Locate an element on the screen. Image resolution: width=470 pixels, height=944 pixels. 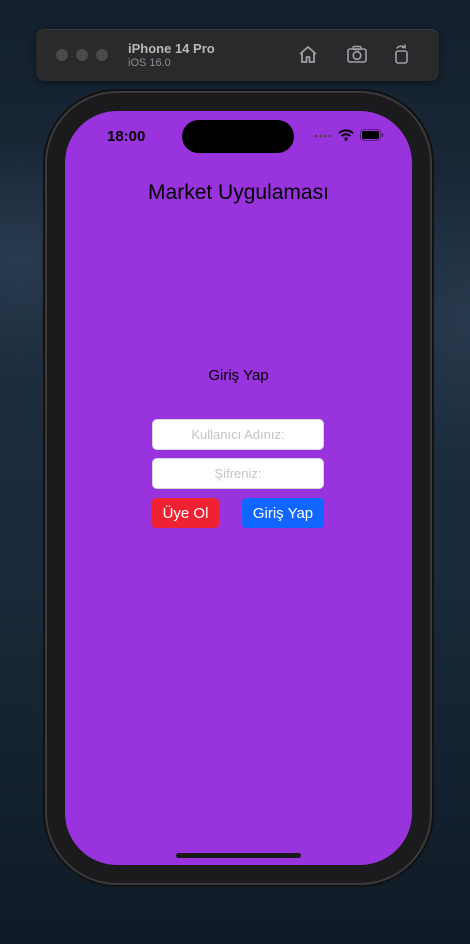
password-input is located at coordinates (238, 473).